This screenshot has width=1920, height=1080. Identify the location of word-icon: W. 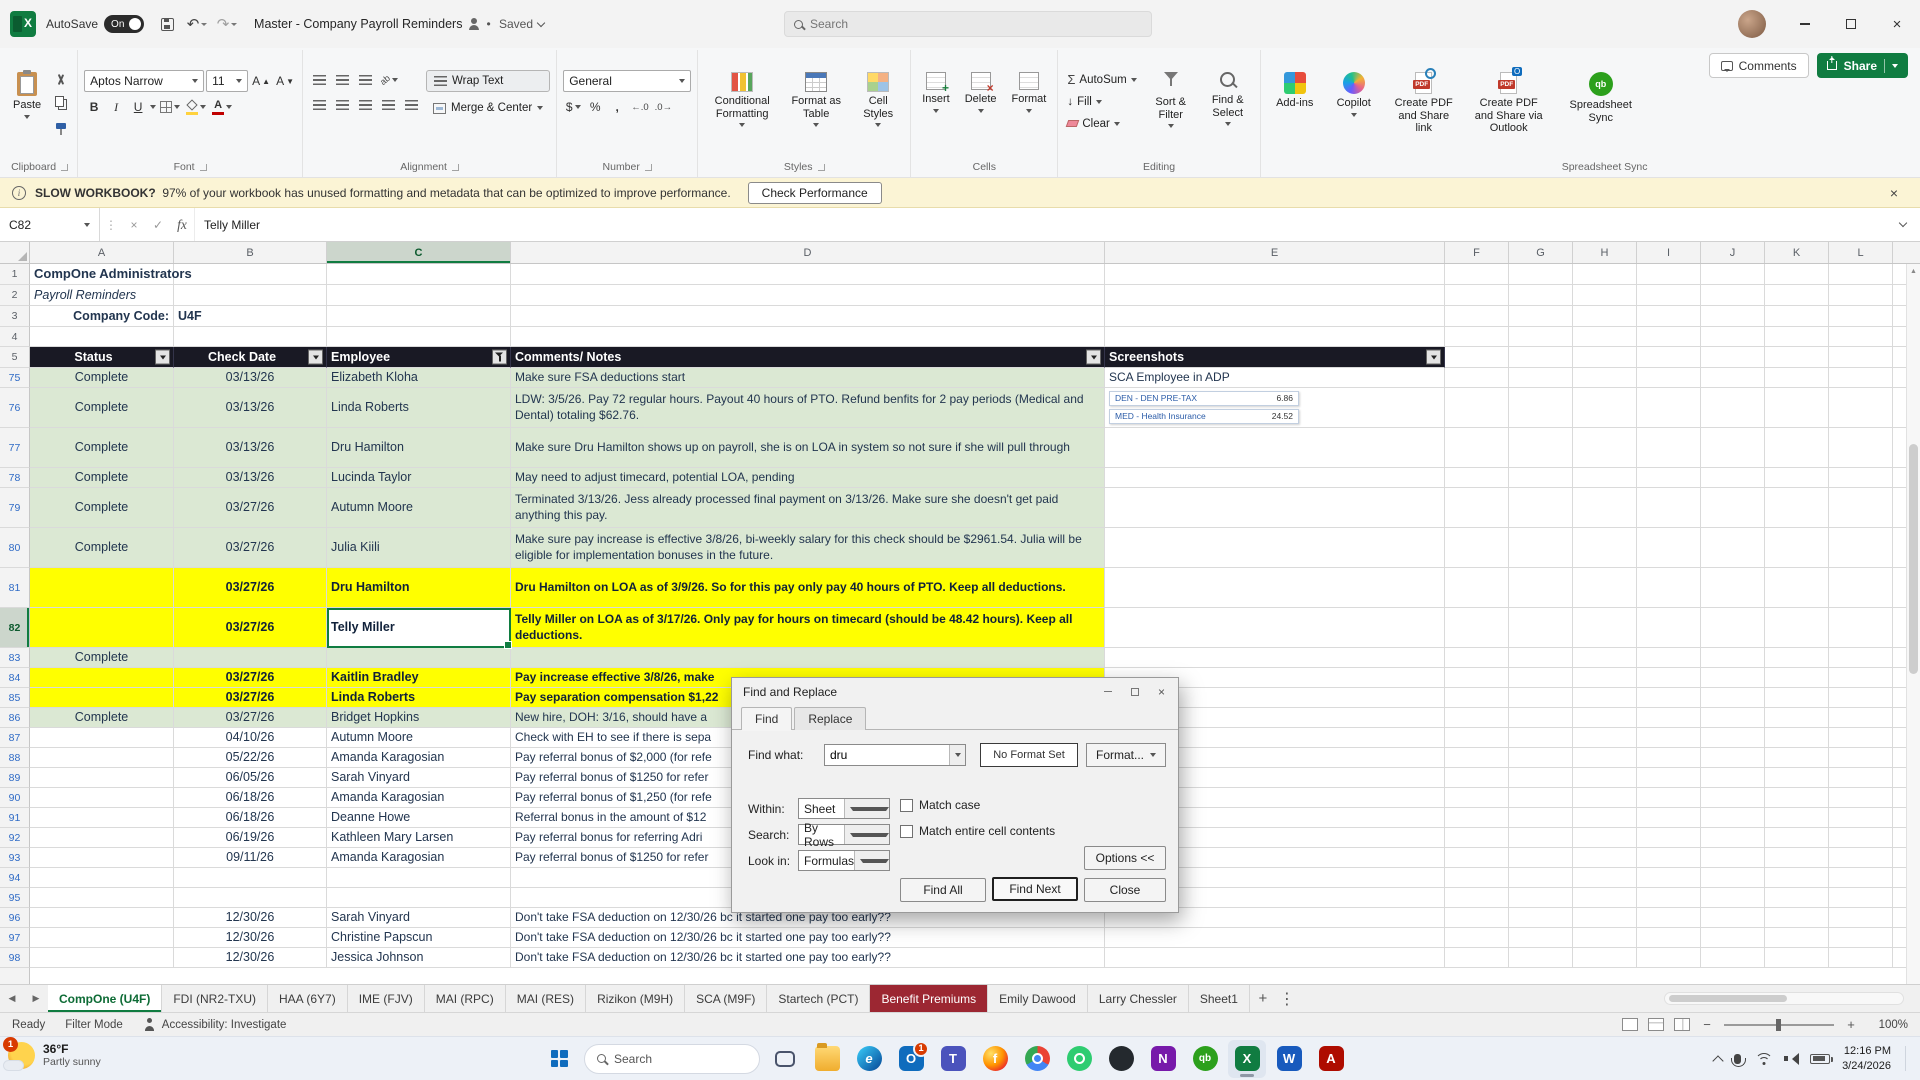
(1289, 1059).